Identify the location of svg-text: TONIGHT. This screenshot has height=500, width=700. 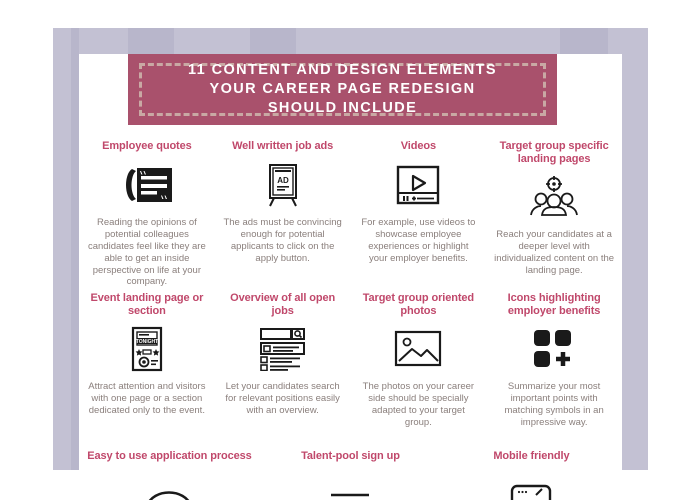
(147, 342).